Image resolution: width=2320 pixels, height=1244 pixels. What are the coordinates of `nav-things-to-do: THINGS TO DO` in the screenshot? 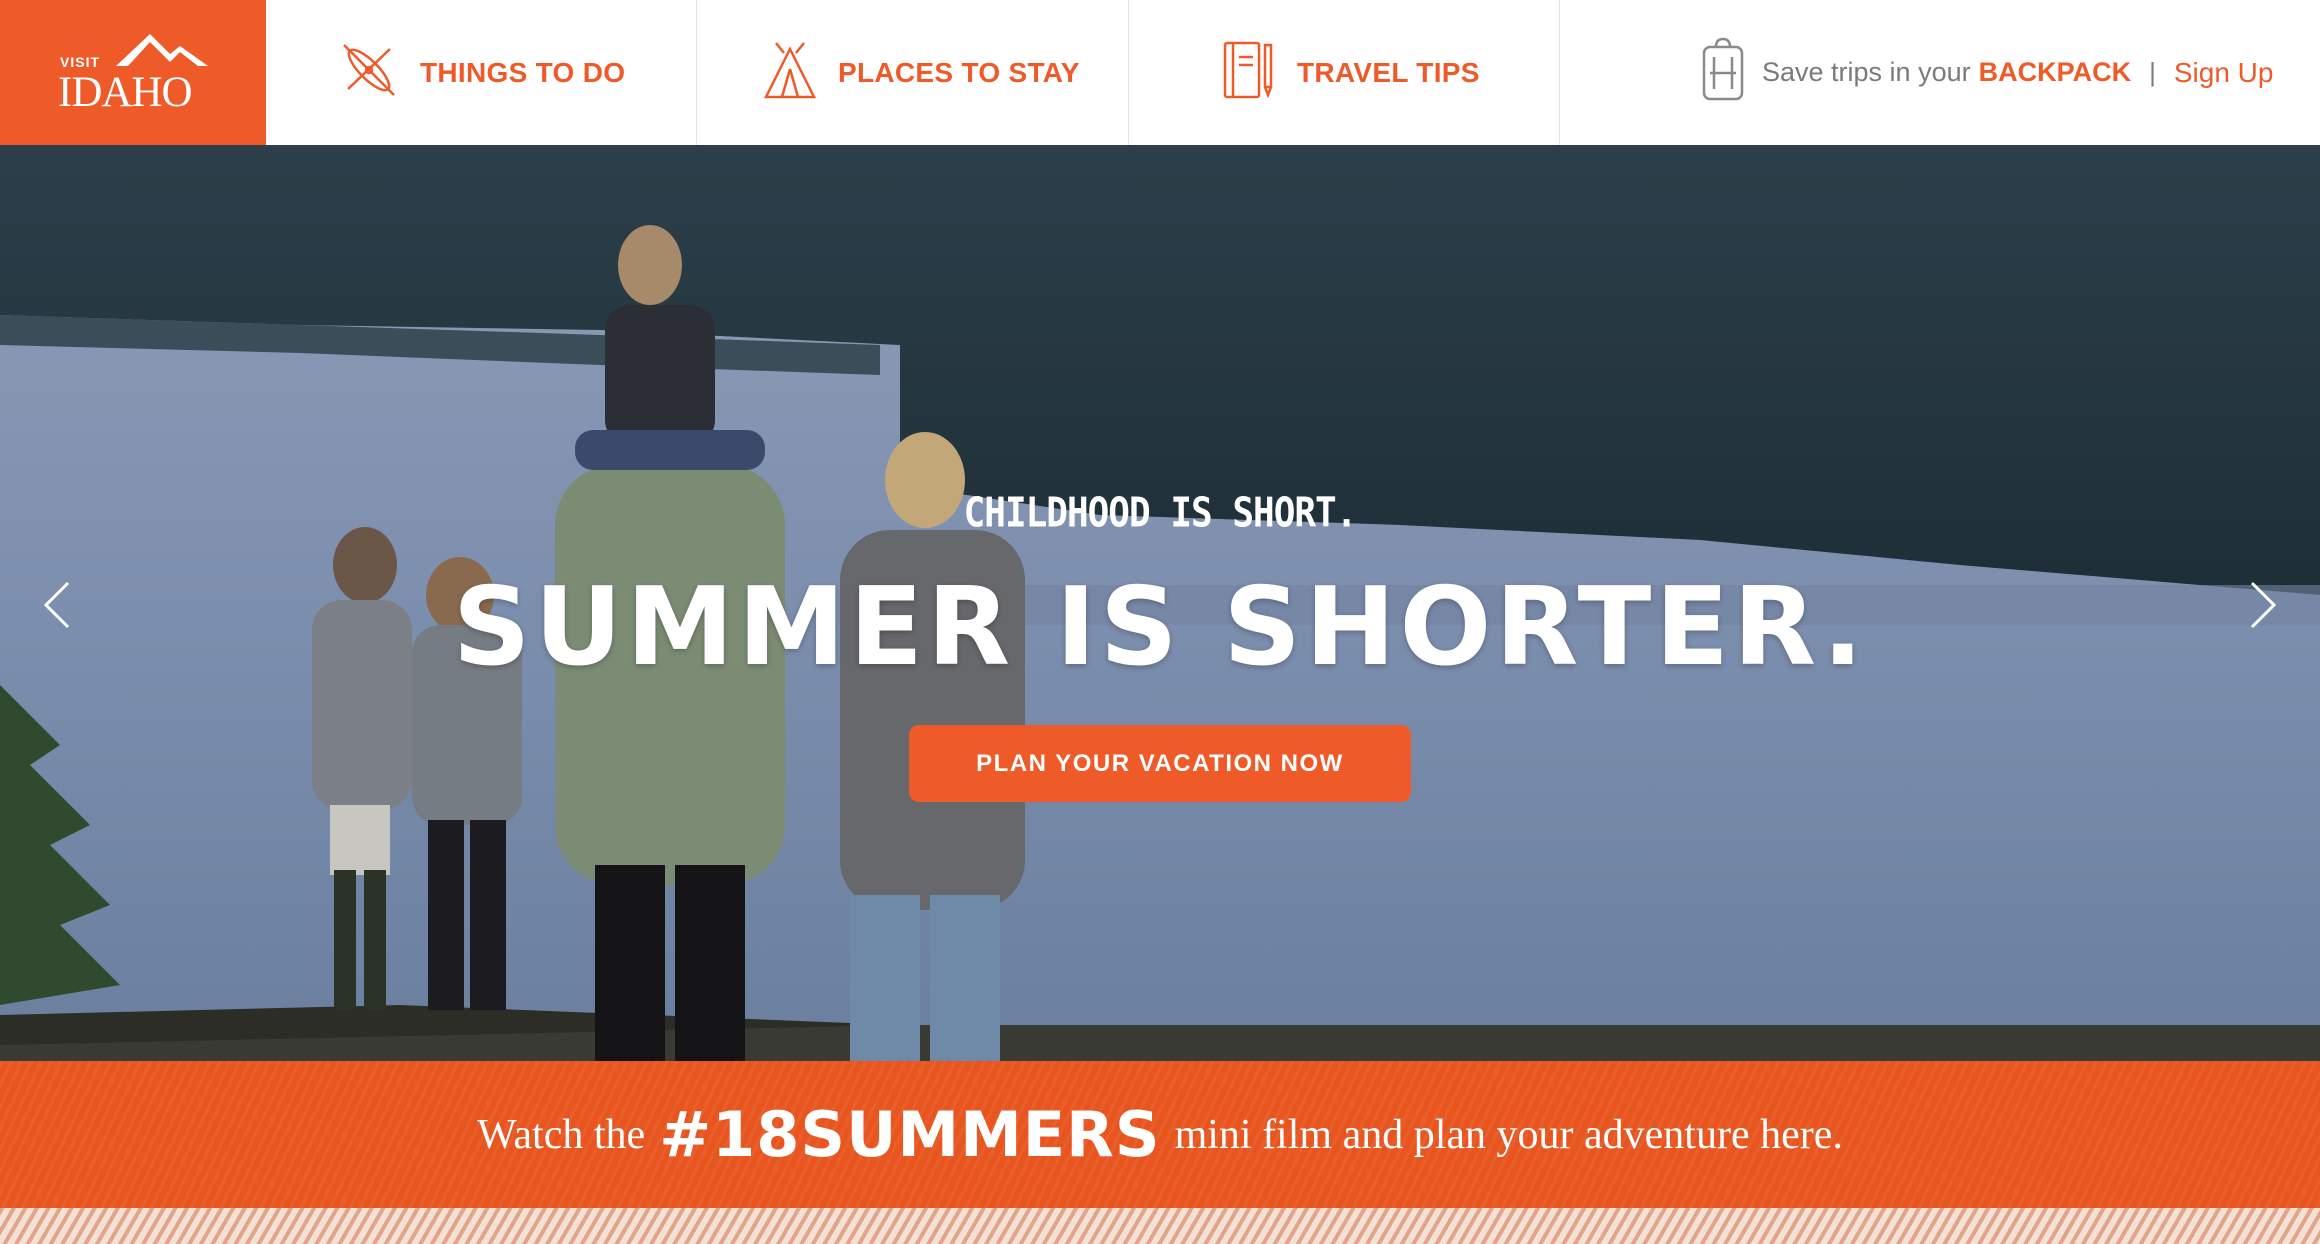 It's located at (481, 72).